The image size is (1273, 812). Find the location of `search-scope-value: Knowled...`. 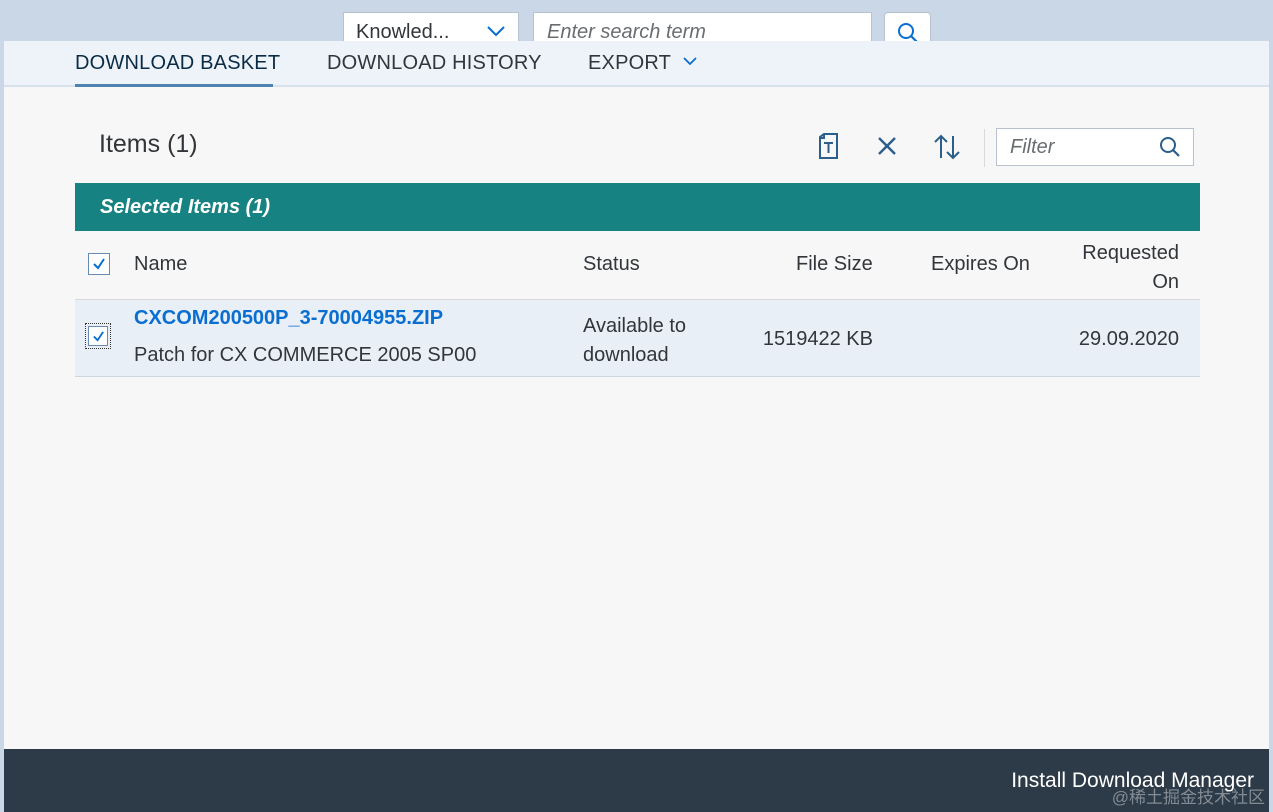

search-scope-value: Knowled... is located at coordinates (403, 32).